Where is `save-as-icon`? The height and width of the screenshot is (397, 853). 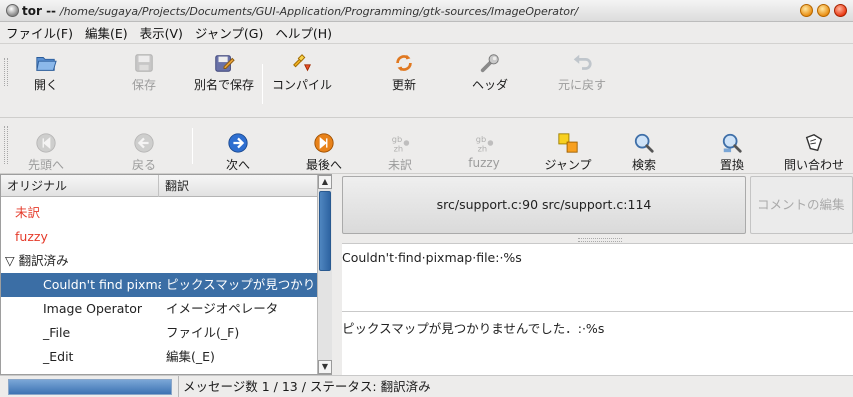
save-as-icon is located at coordinates (225, 63).